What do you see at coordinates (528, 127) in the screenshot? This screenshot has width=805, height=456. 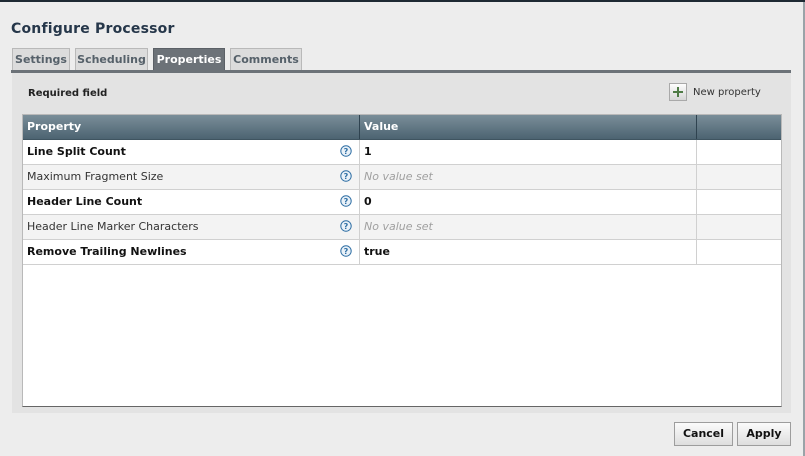 I see `column-header-value: Value` at bounding box center [528, 127].